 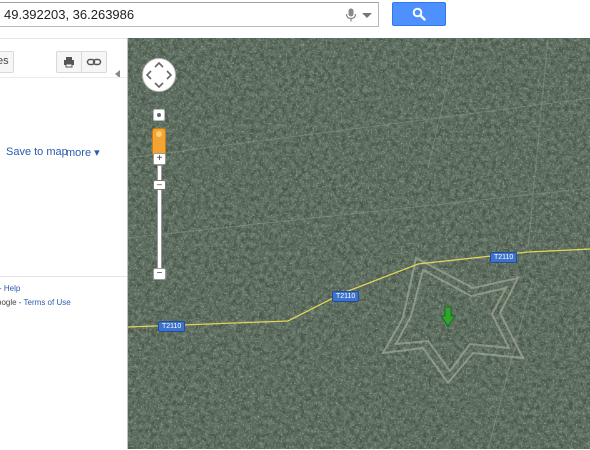 What do you see at coordinates (37, 152) in the screenshot?
I see `save-to-map-link: Save to map` at bounding box center [37, 152].